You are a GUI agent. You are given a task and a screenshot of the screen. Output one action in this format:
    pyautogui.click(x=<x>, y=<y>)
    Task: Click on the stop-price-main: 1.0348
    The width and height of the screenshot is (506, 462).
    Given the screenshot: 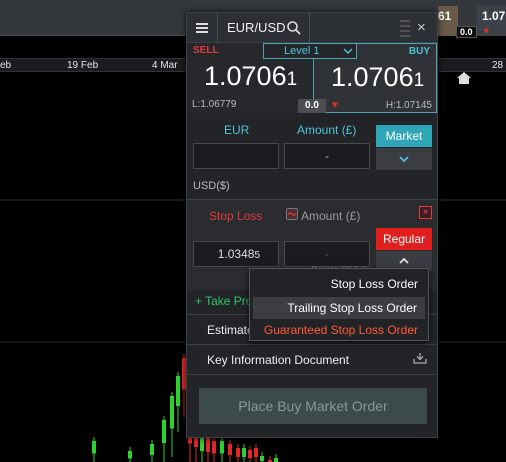 What is the action you would take?
    pyautogui.click(x=236, y=254)
    